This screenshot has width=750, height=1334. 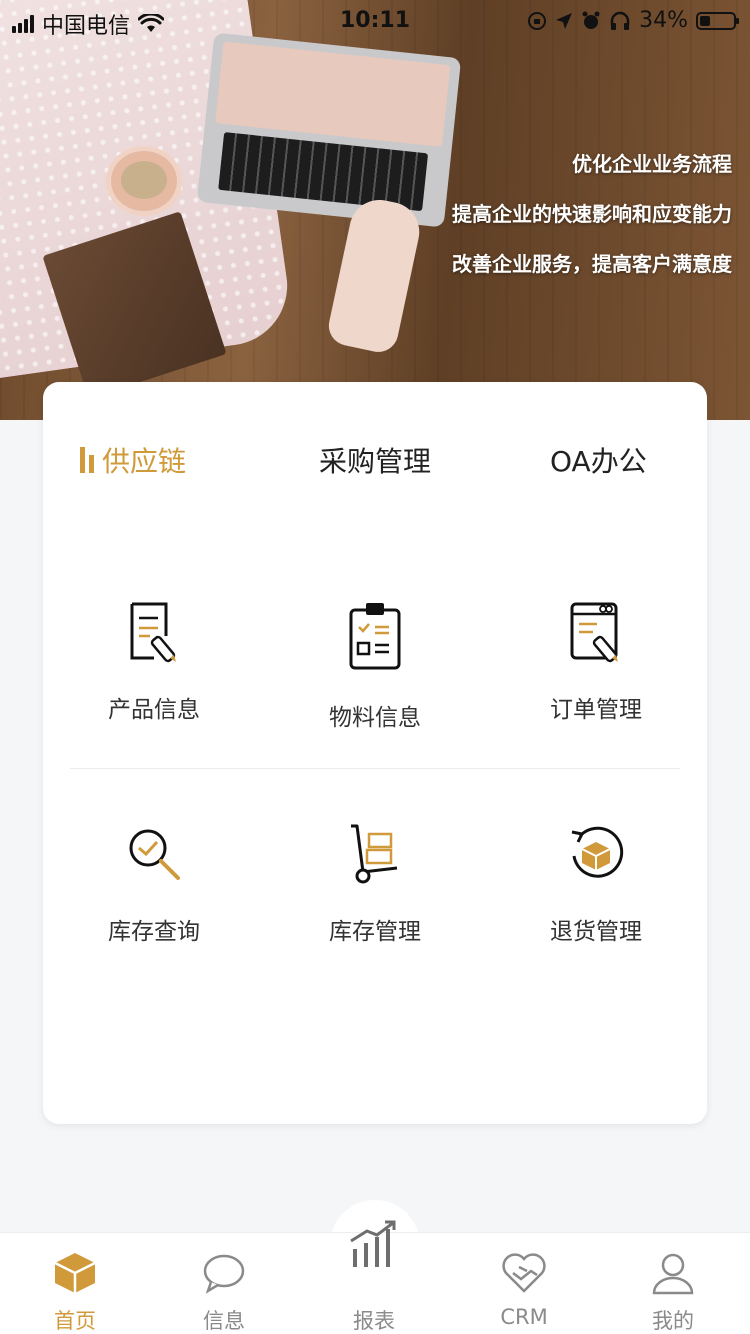 I want to click on nav-reports: 报表, so click(x=374, y=1277).